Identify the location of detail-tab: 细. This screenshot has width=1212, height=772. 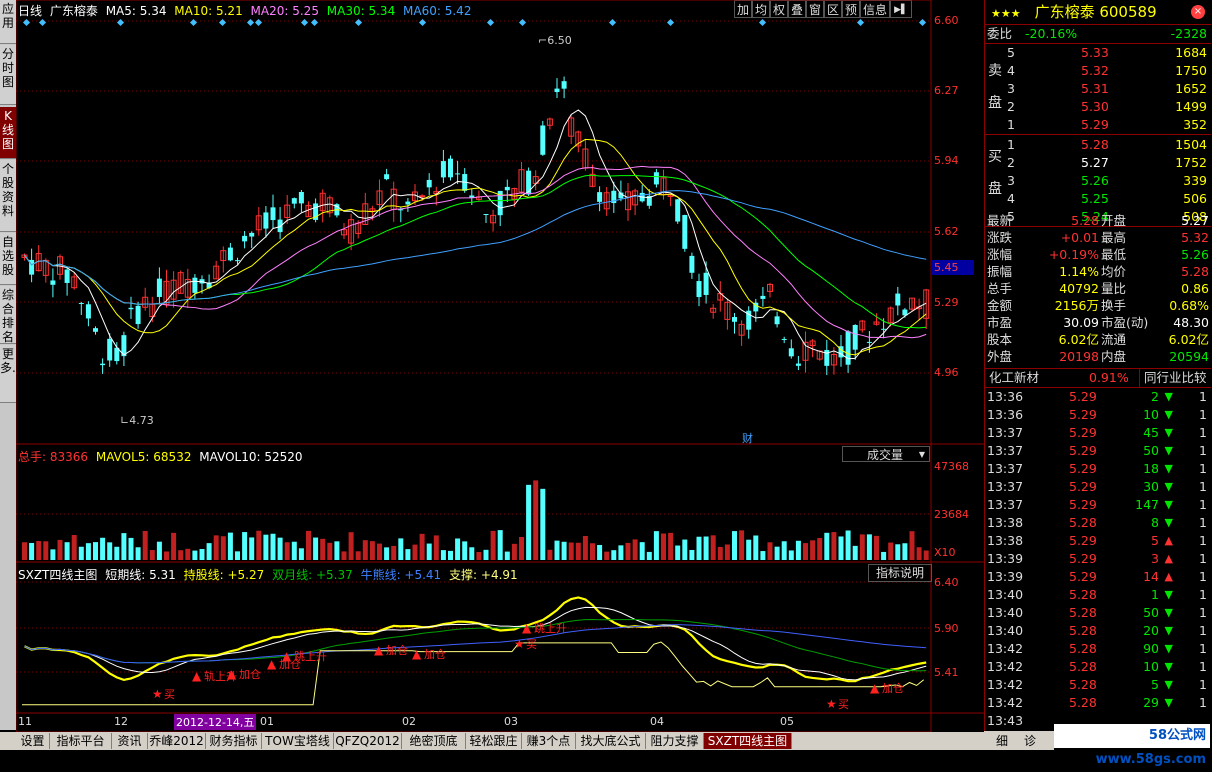
(1002, 740).